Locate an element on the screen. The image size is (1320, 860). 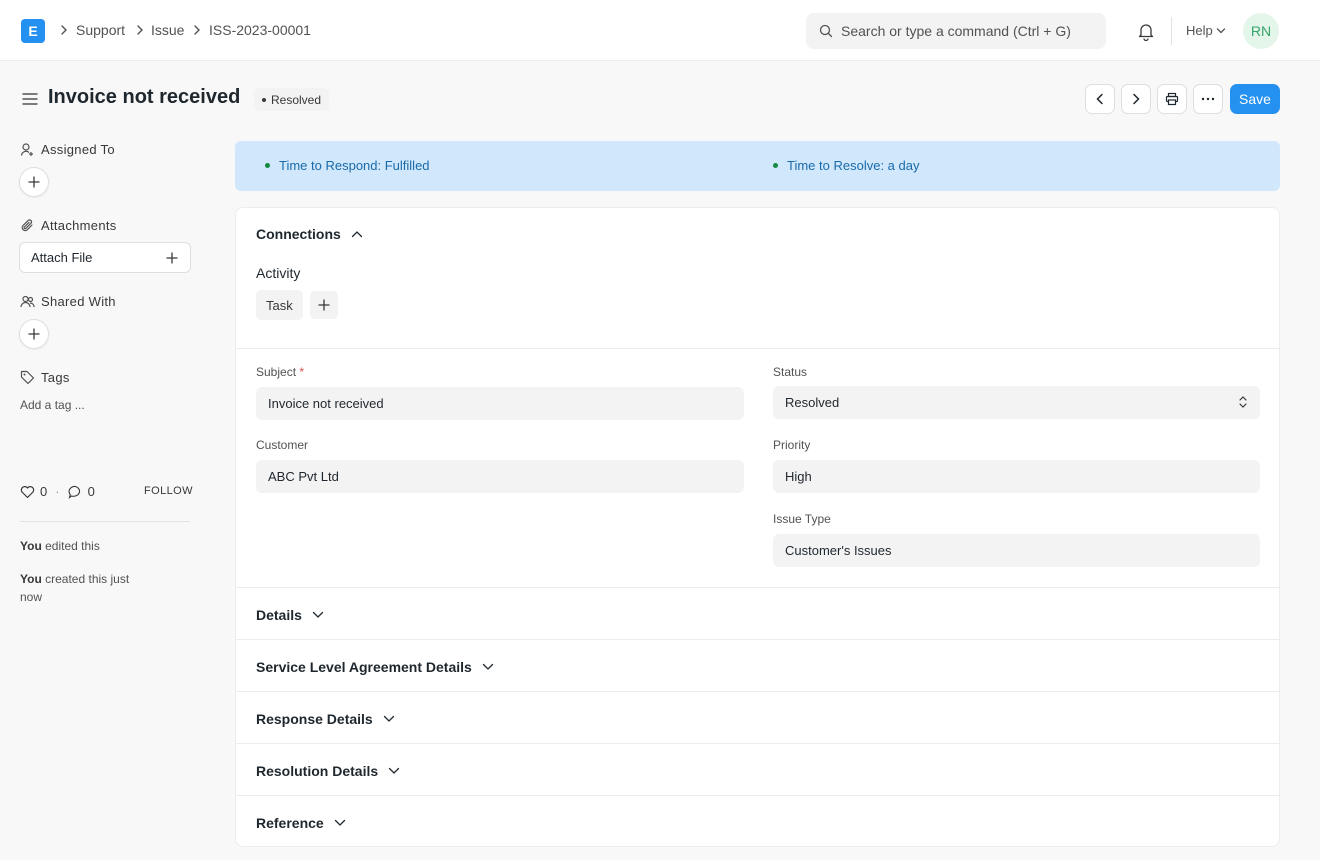
users-icon is located at coordinates (27, 301).